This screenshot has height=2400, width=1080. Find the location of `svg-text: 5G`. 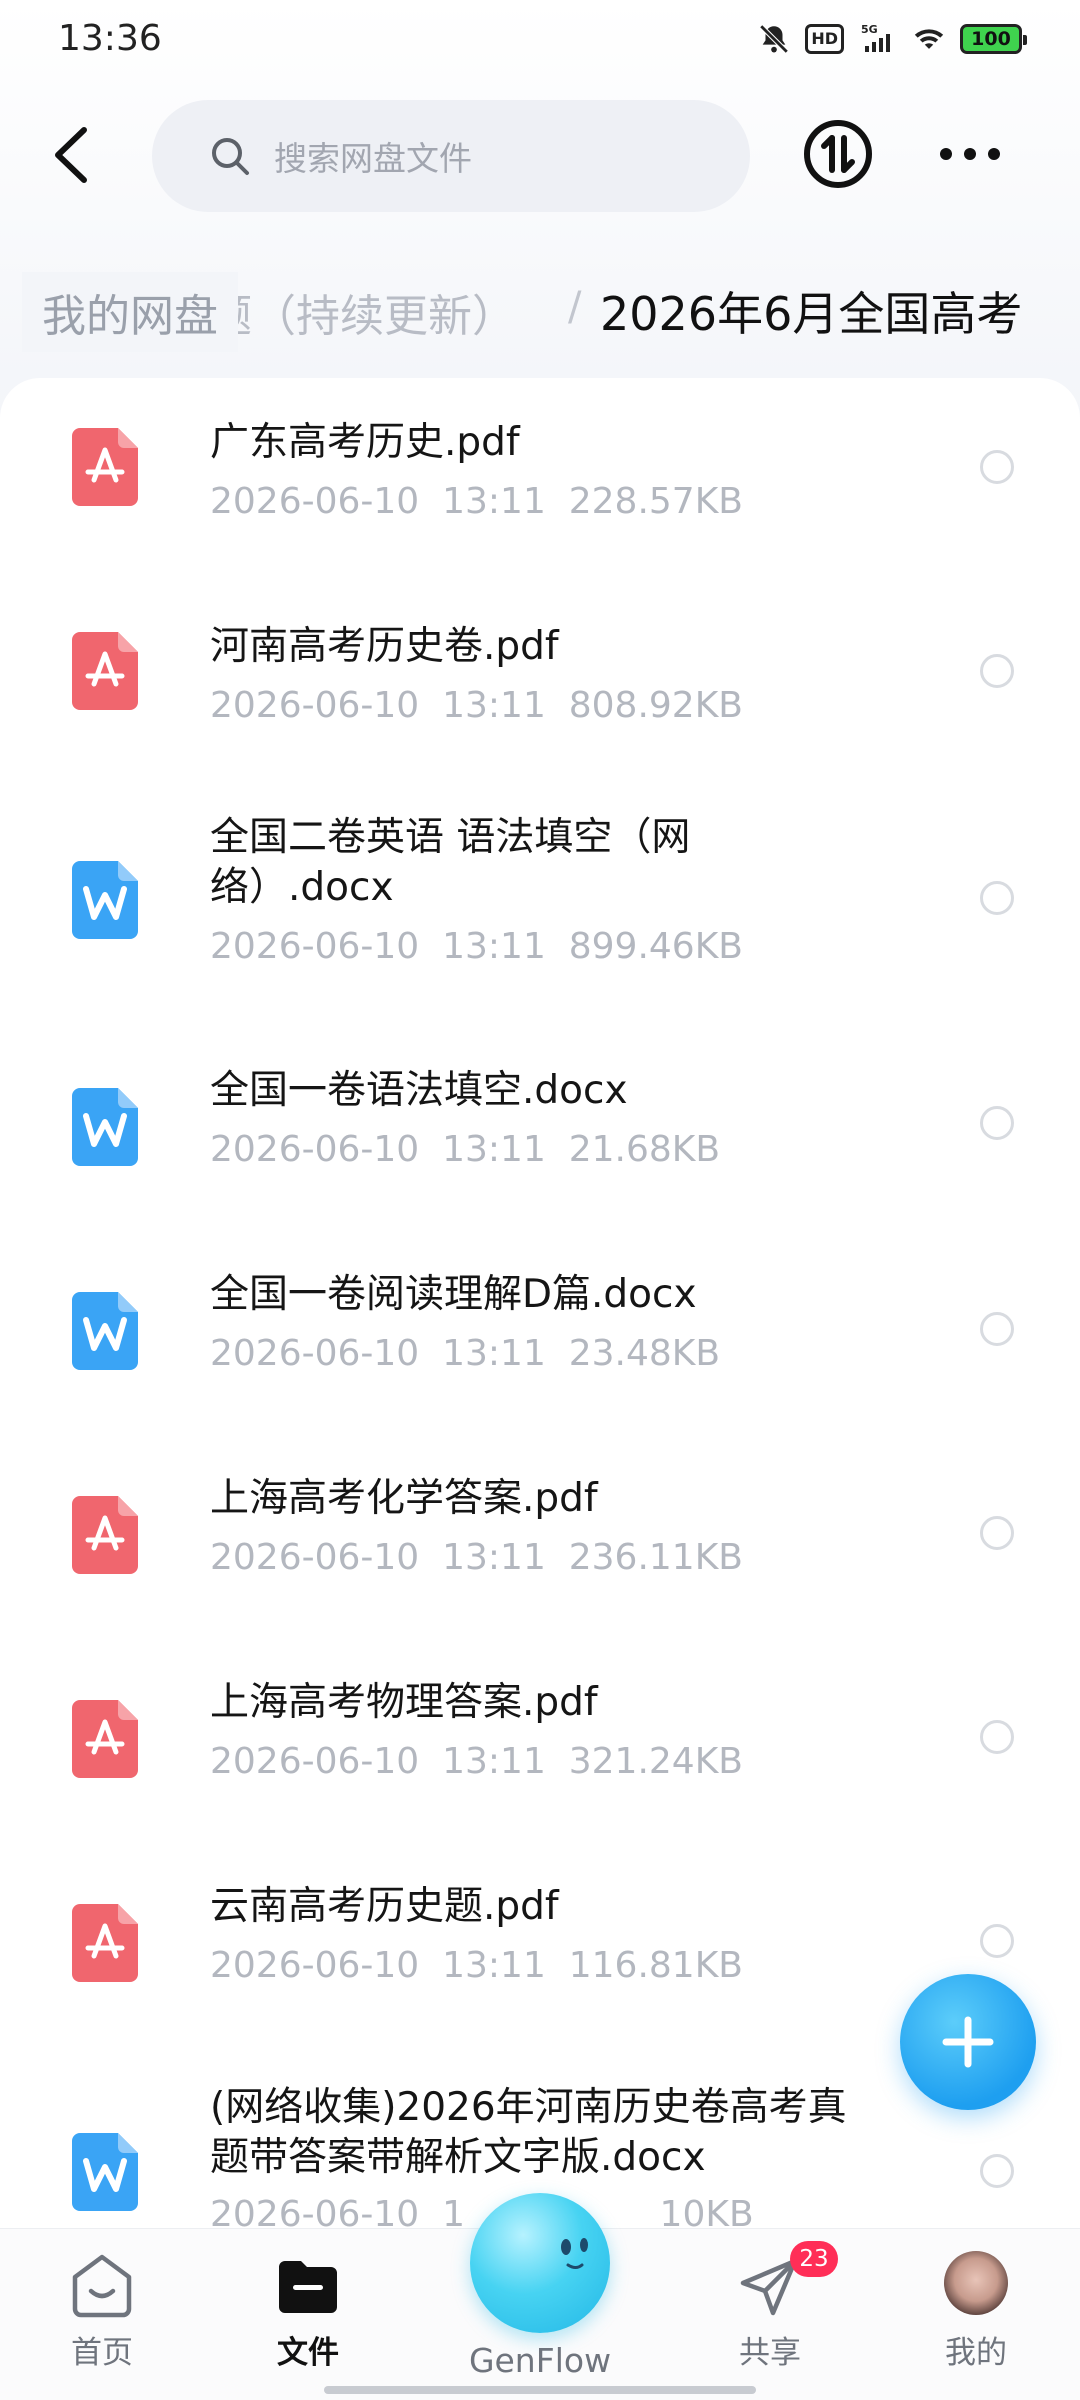

svg-text: 5G is located at coordinates (869, 29).